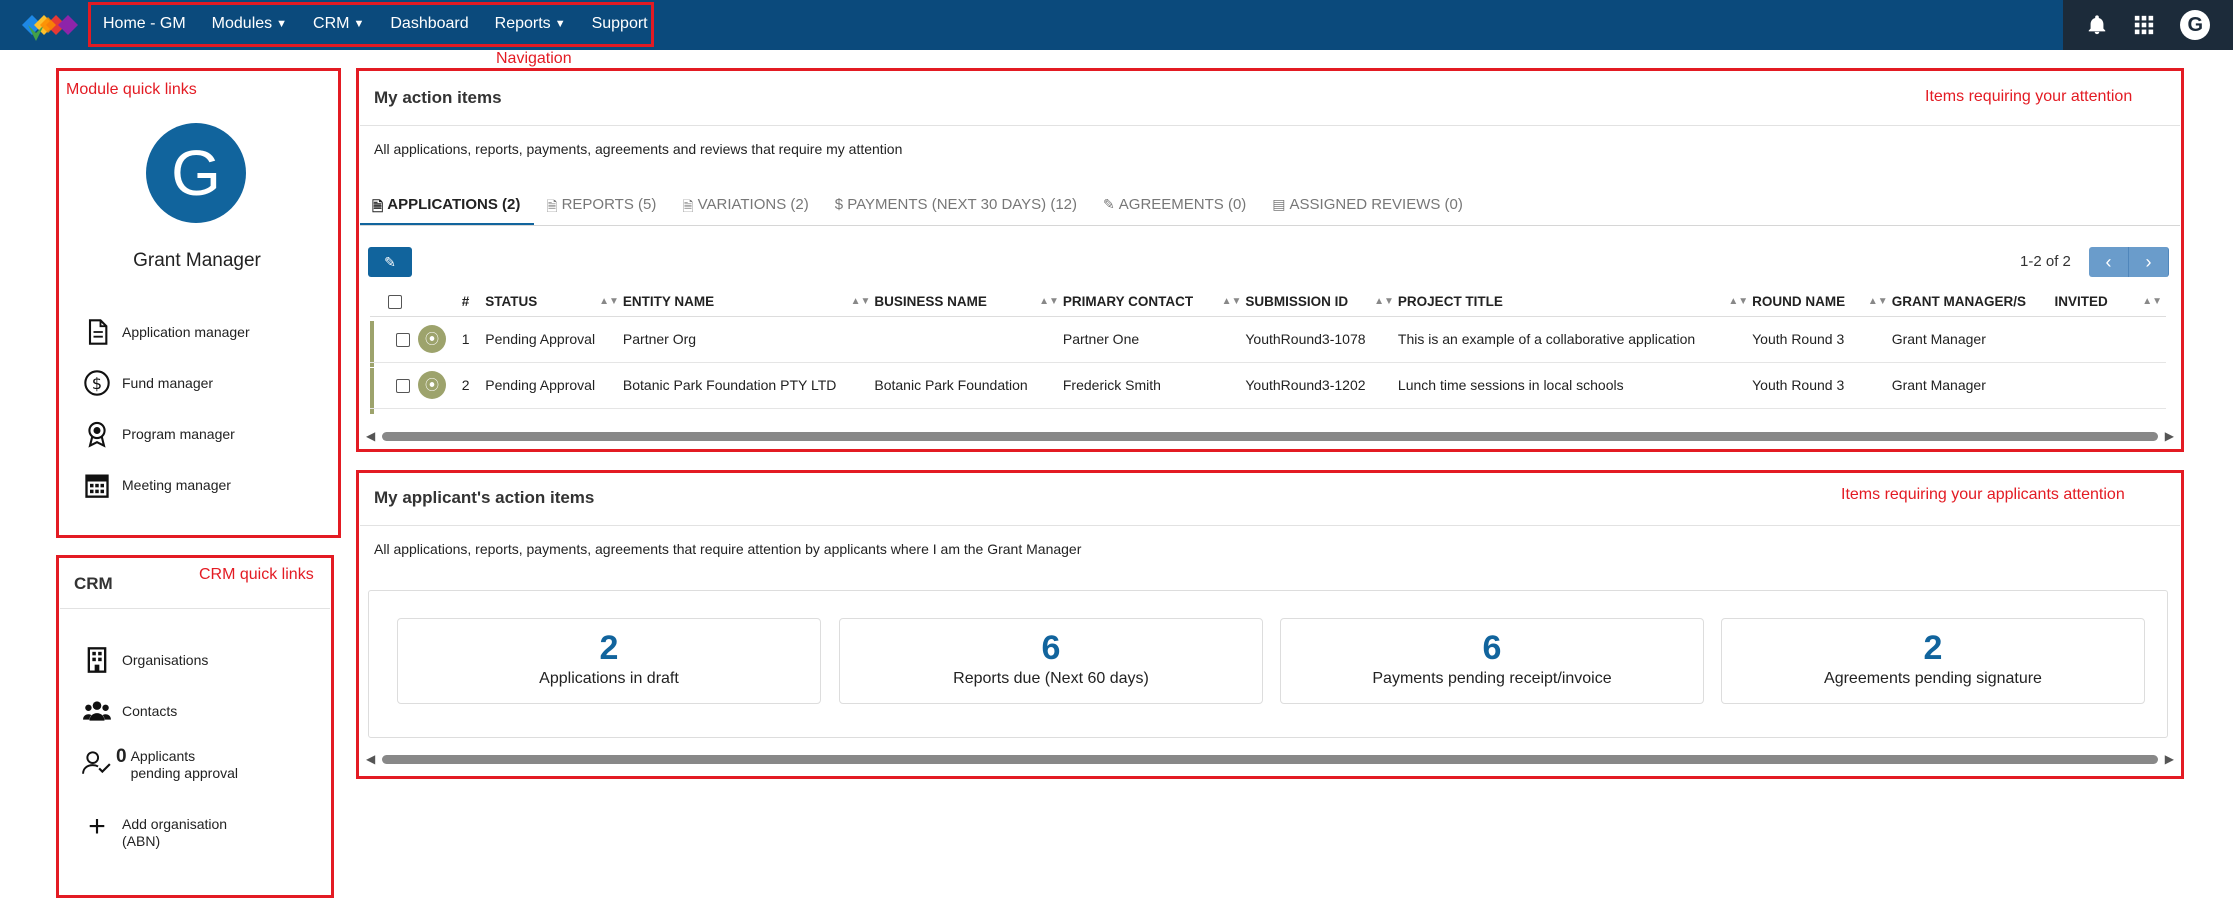 The width and height of the screenshot is (2233, 921). I want to click on organisations-label: Organisations, so click(165, 660).